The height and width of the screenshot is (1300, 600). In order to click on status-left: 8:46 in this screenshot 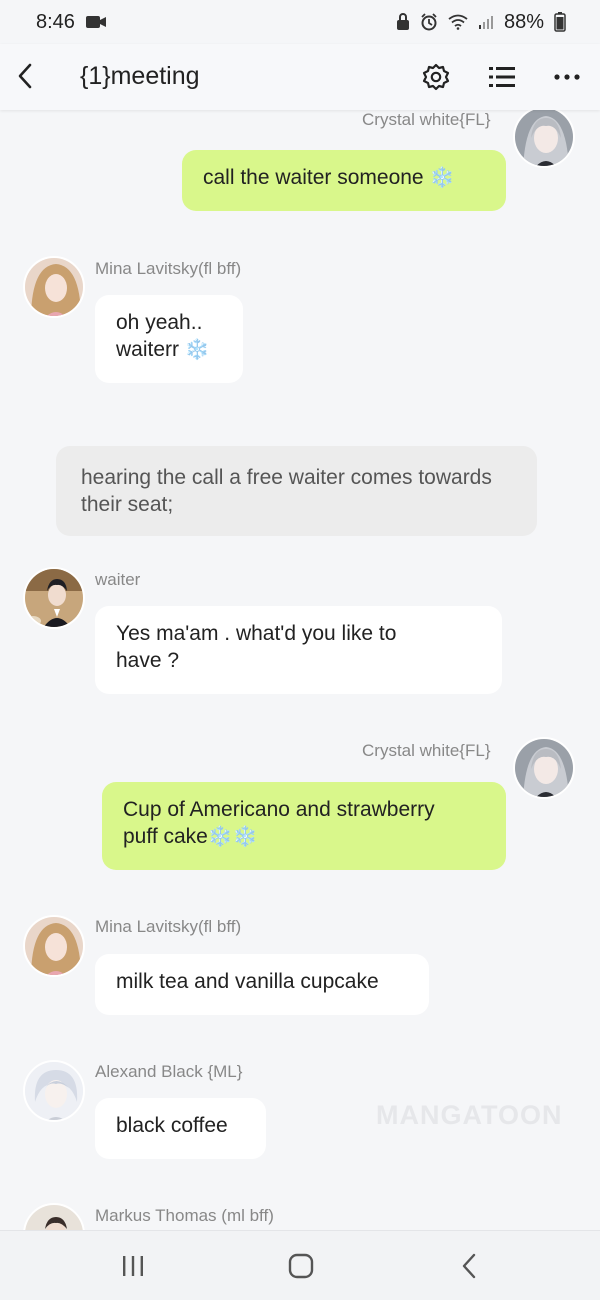, I will do `click(71, 22)`.